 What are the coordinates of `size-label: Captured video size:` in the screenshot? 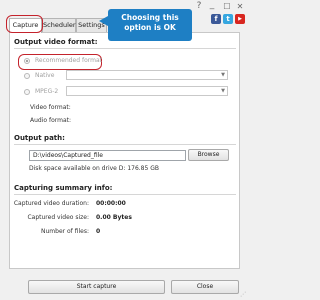 It's located at (58, 217).